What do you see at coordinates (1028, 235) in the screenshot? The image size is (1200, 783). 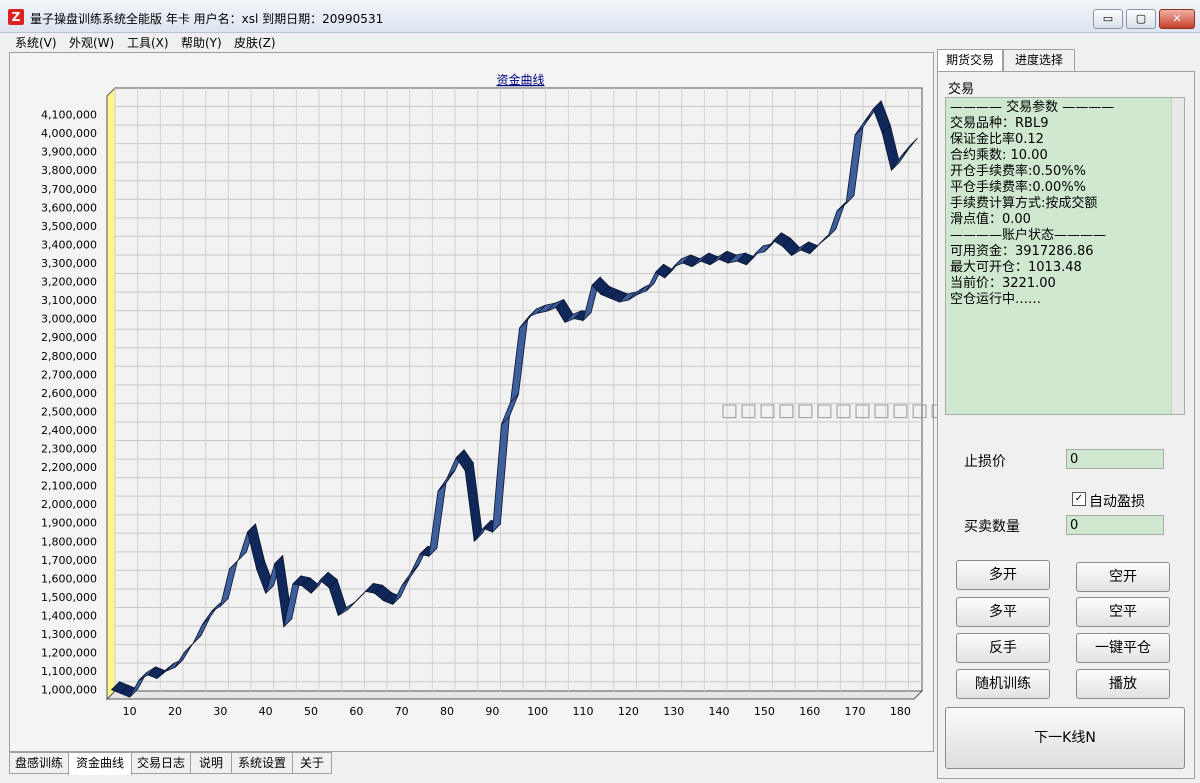 I see `info-line: ————账户状态————` at bounding box center [1028, 235].